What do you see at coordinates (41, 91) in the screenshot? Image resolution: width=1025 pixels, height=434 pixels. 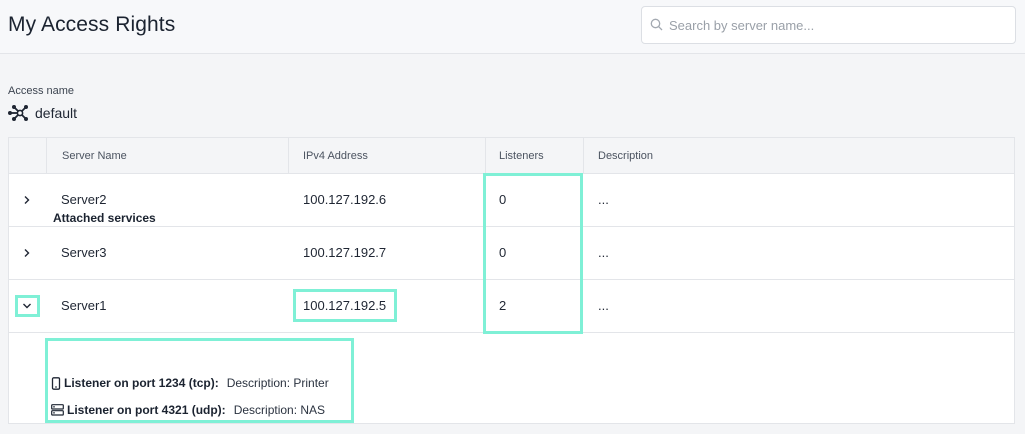 I see `access-name-label: Access name` at bounding box center [41, 91].